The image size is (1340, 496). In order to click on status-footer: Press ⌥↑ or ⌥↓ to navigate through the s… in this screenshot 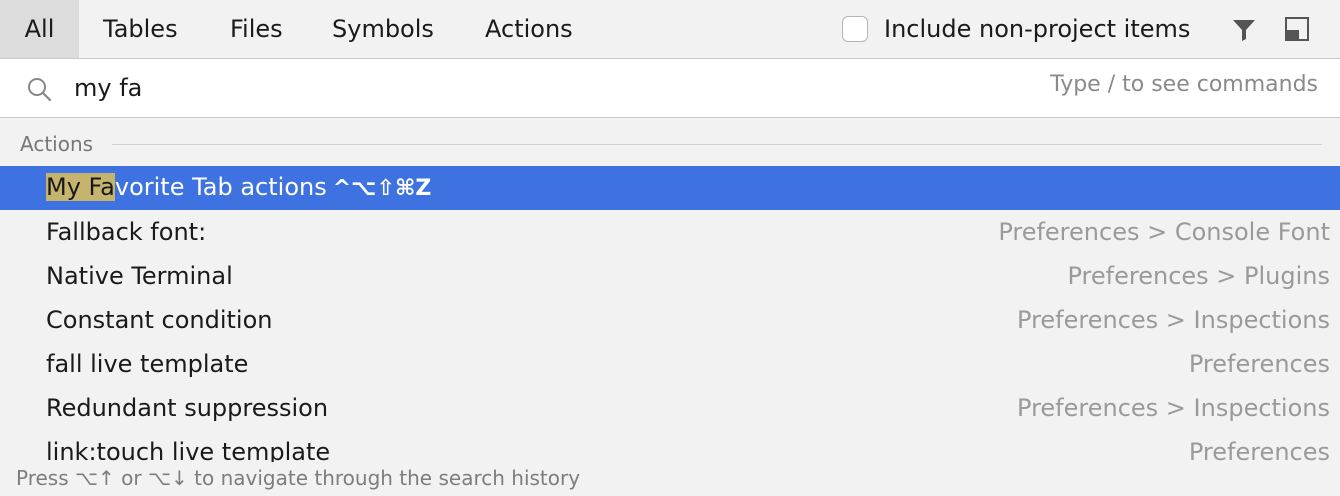, I will do `click(670, 479)`.